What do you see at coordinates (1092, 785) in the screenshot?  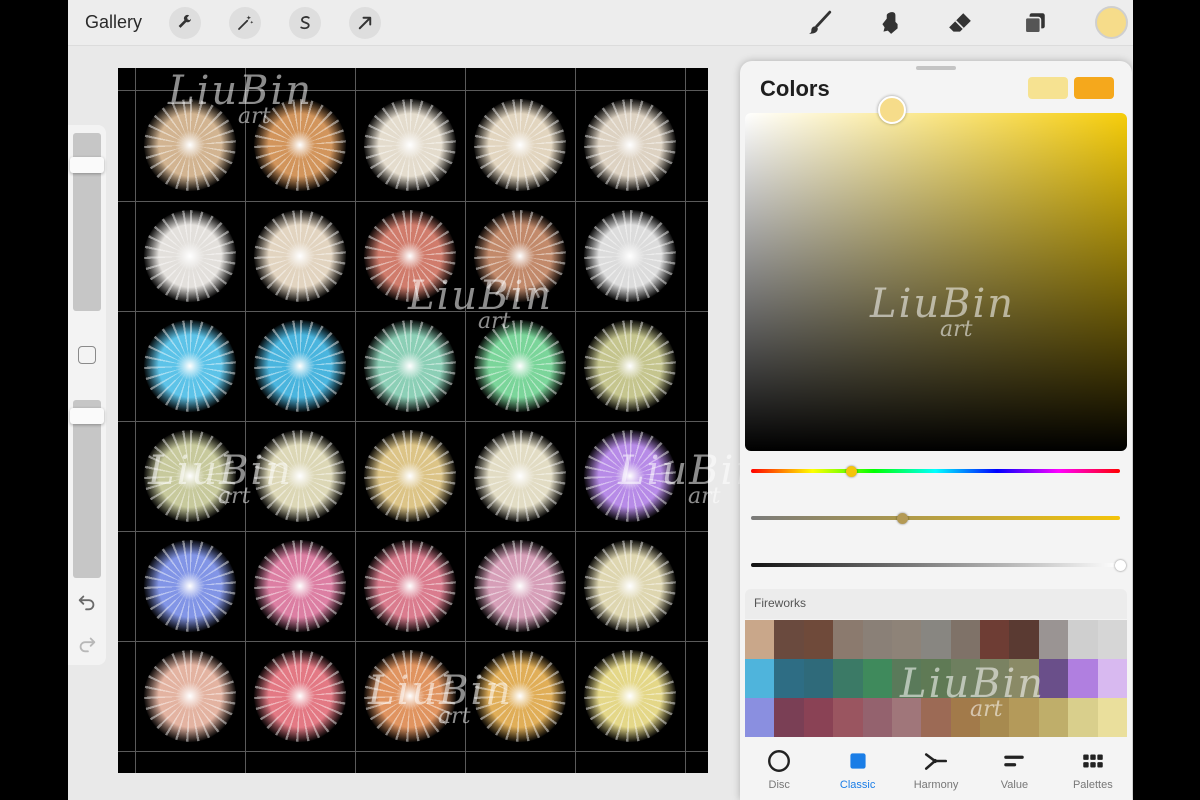 I see `tab-label: Palettes` at bounding box center [1092, 785].